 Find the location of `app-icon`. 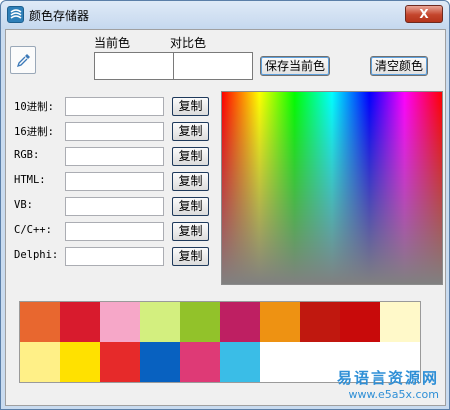

app-icon is located at coordinates (15, 14).